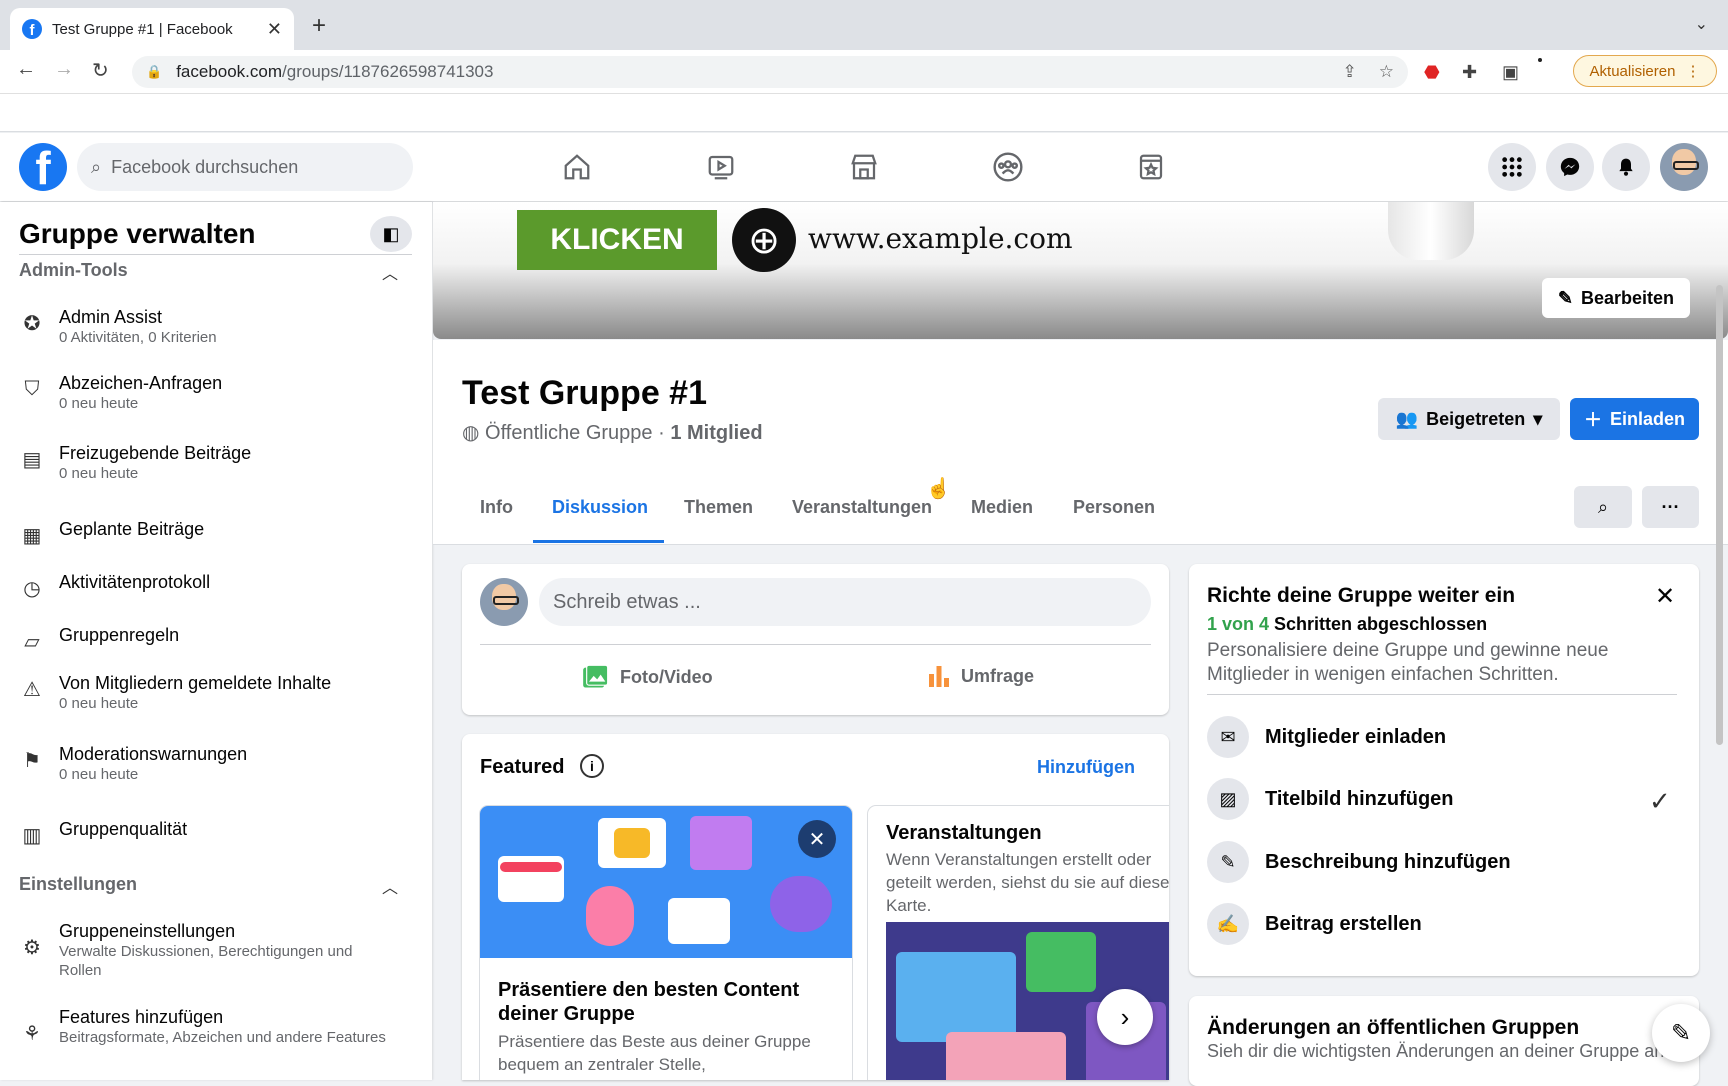 This screenshot has height=1086, width=1728. What do you see at coordinates (964, 833) in the screenshot?
I see `events-card-title: Veranstaltungen` at bounding box center [964, 833].